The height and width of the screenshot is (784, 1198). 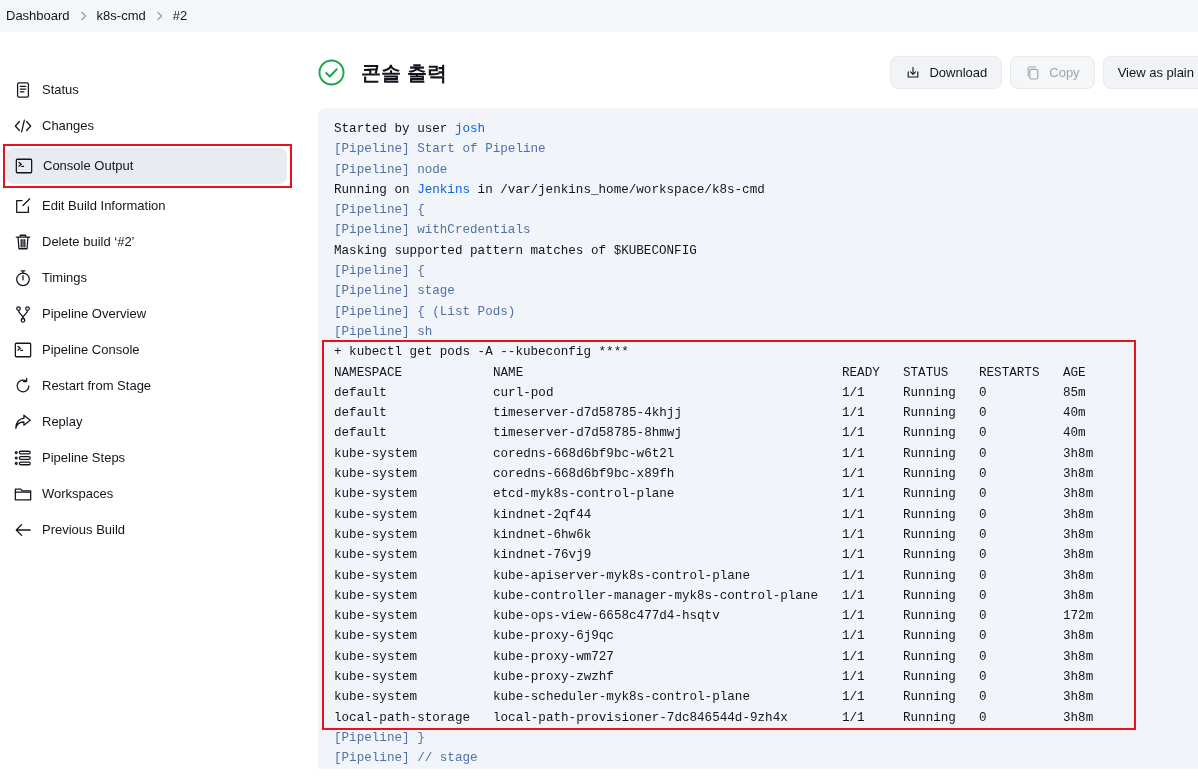 I want to click on console-line: [Pipeline] { (List Pods), so click(x=425, y=312).